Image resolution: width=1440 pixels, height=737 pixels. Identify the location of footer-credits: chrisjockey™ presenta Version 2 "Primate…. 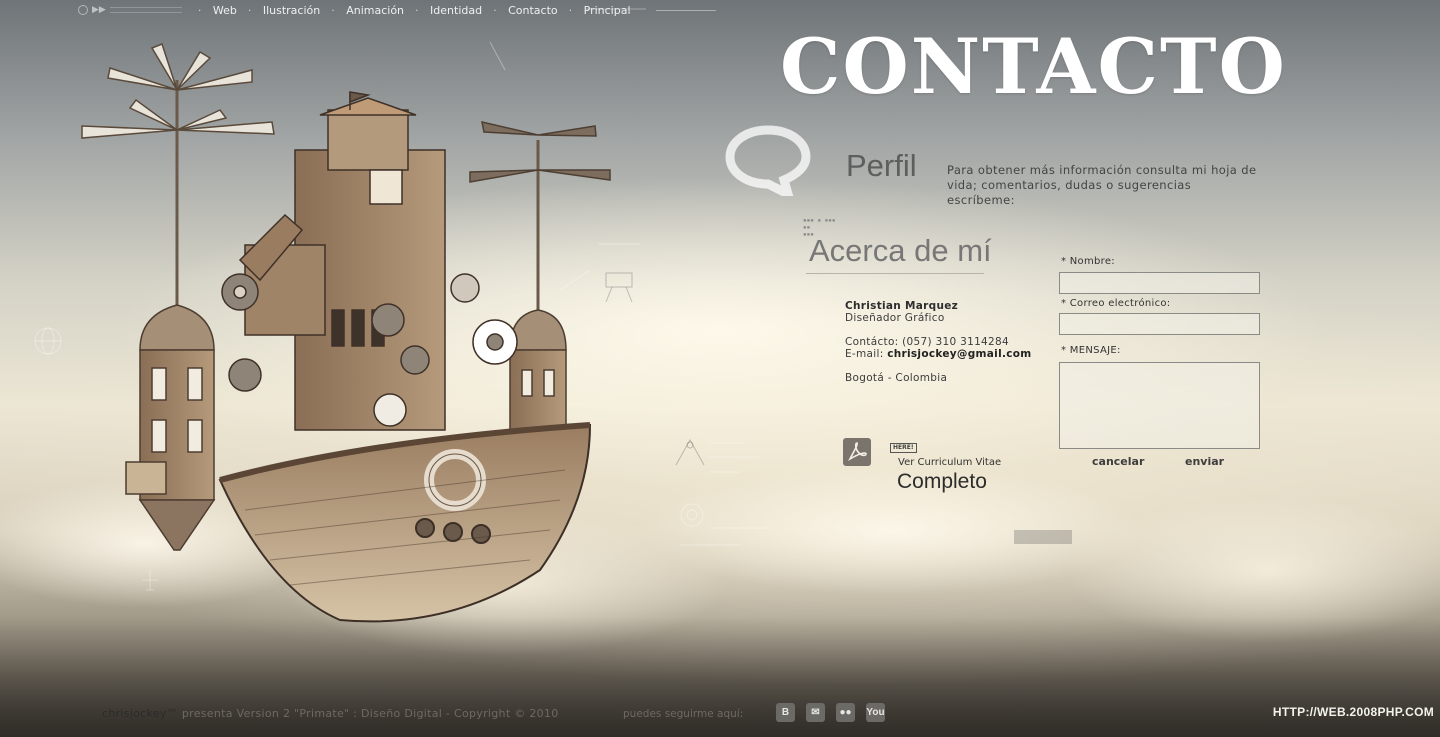
(330, 713).